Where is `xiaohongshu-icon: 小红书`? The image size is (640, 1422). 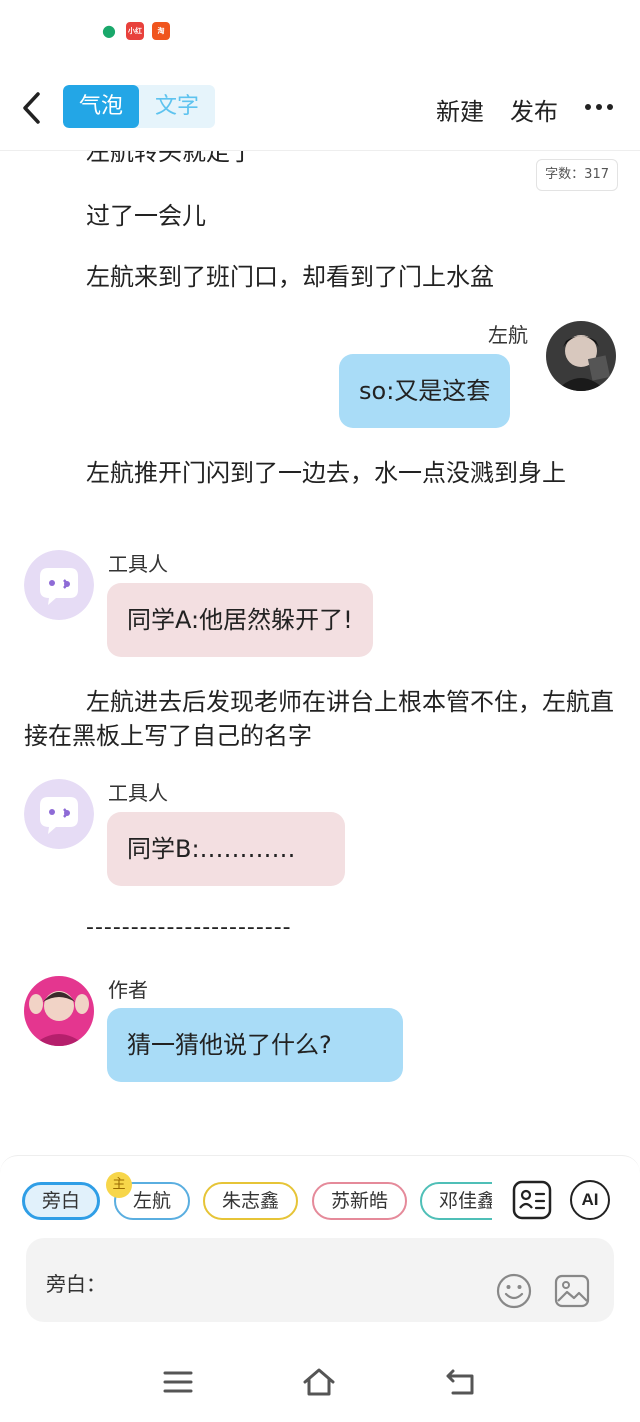
xiaohongshu-icon: 小红书 is located at coordinates (135, 37).